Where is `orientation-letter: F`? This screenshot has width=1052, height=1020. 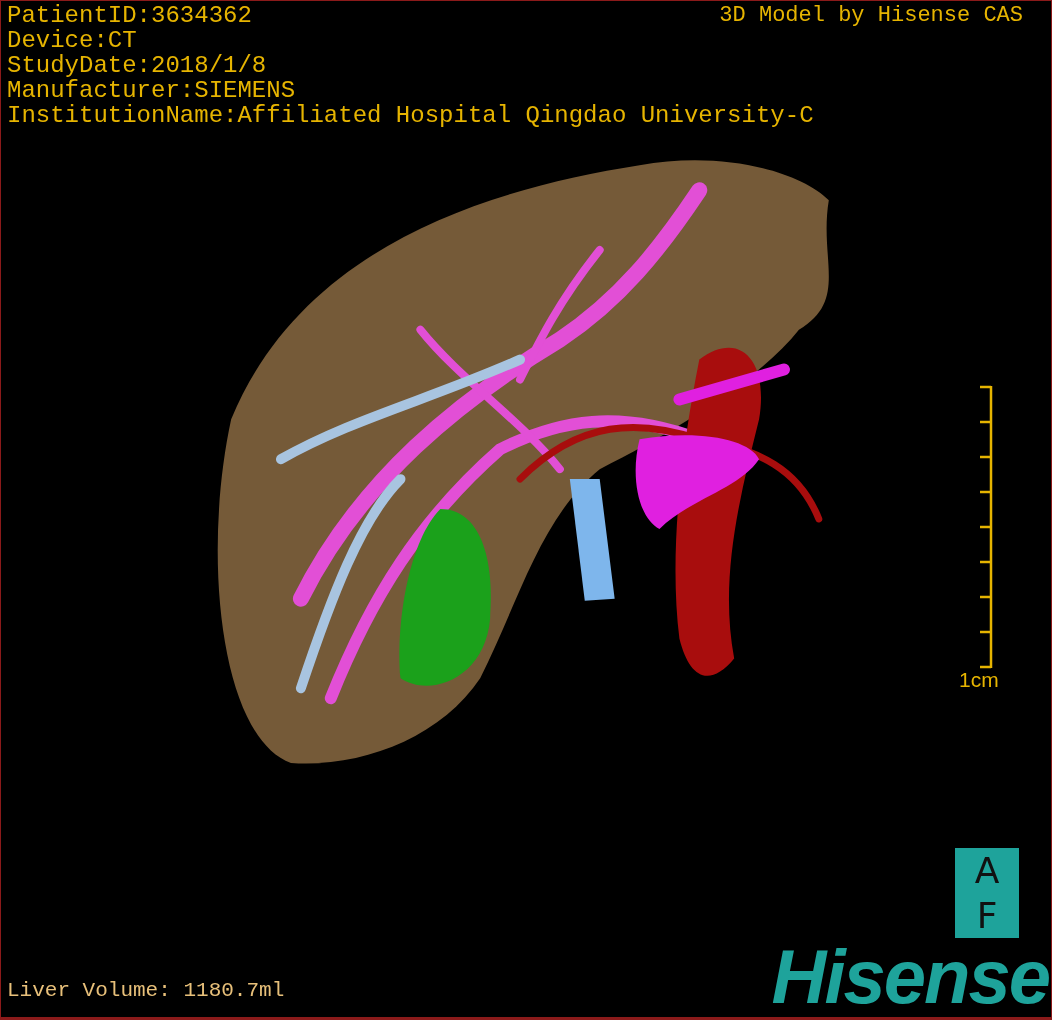 orientation-letter: F is located at coordinates (987, 915).